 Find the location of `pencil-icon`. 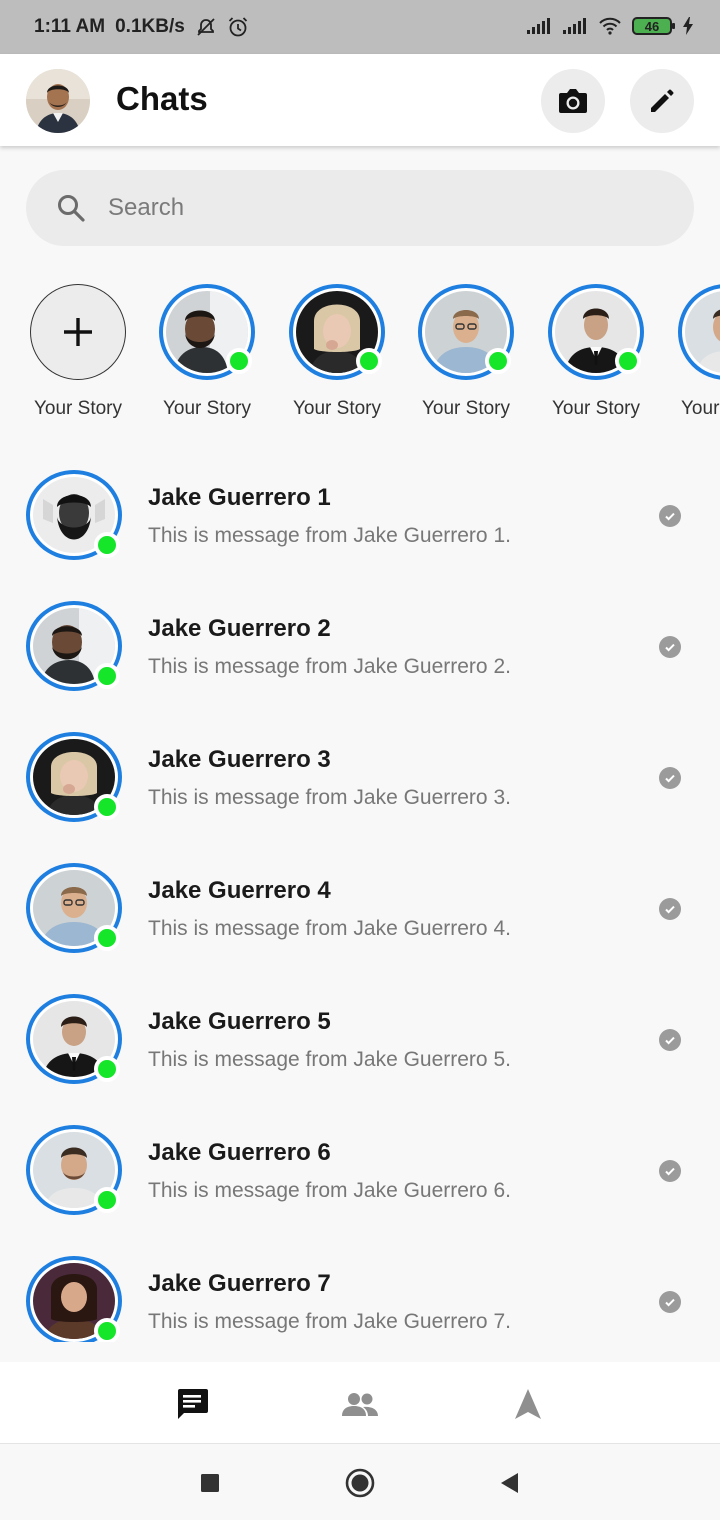

pencil-icon is located at coordinates (662, 101).